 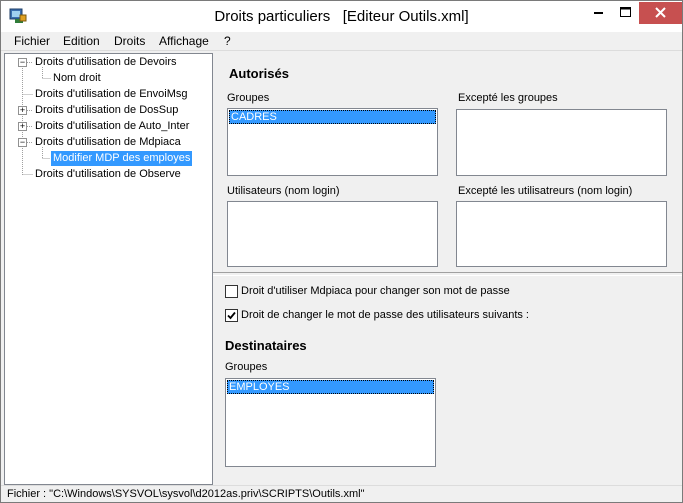 What do you see at coordinates (332, 234) in the screenshot?
I see `utilisateurs-listbox` at bounding box center [332, 234].